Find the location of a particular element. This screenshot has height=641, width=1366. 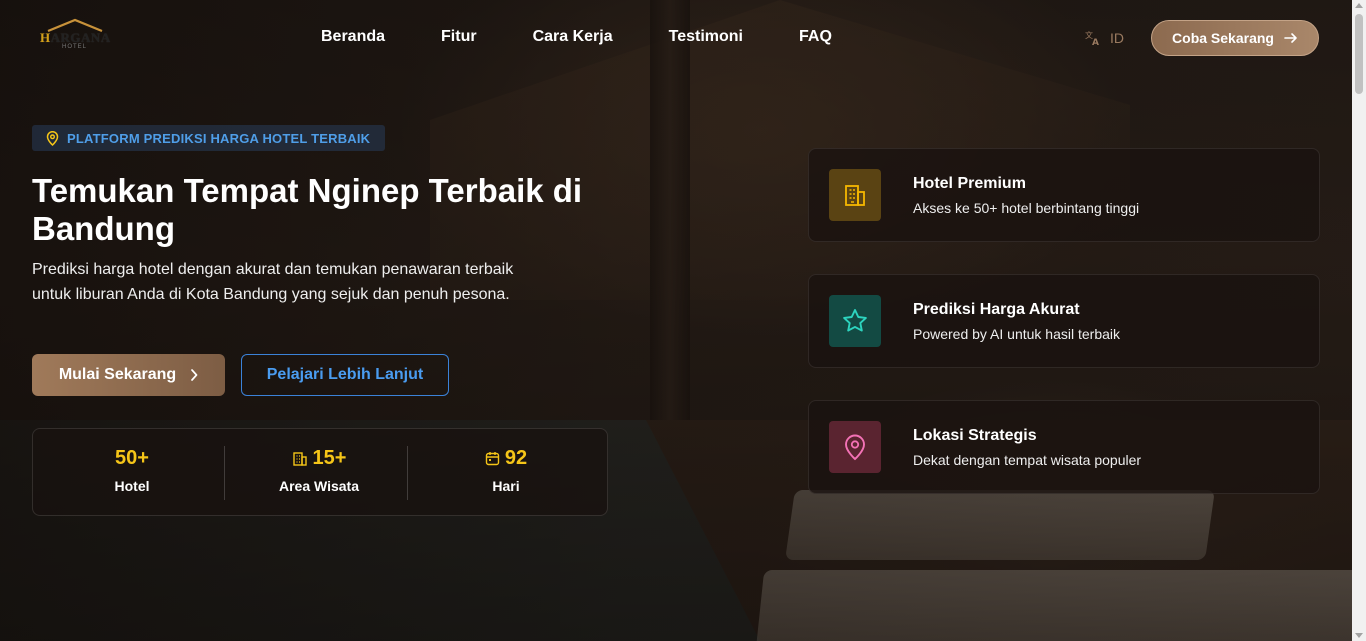

stat-area-wisata: 15+ Area Wisata is located at coordinates (319, 470).